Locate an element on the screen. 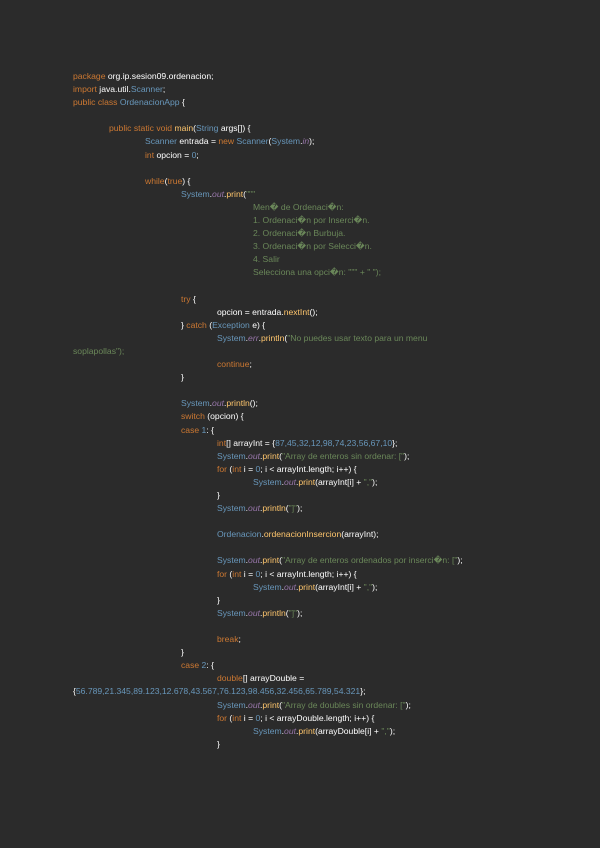  code-line: try { is located at coordinates (188, 298).